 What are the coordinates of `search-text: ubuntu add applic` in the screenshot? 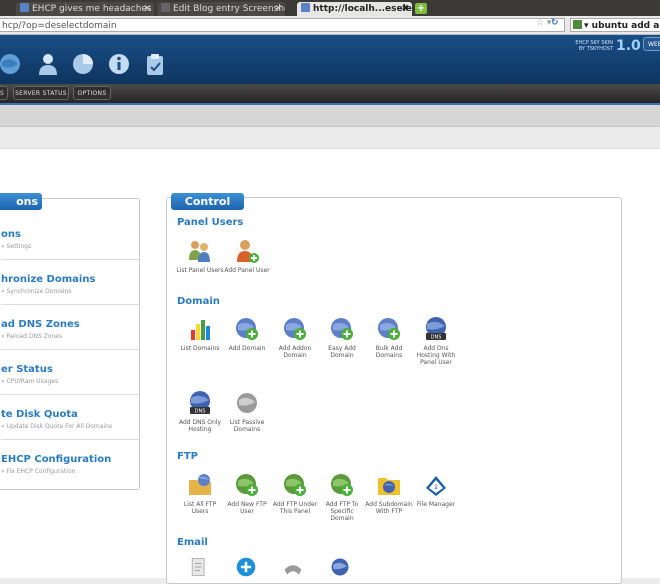 It's located at (625, 26).